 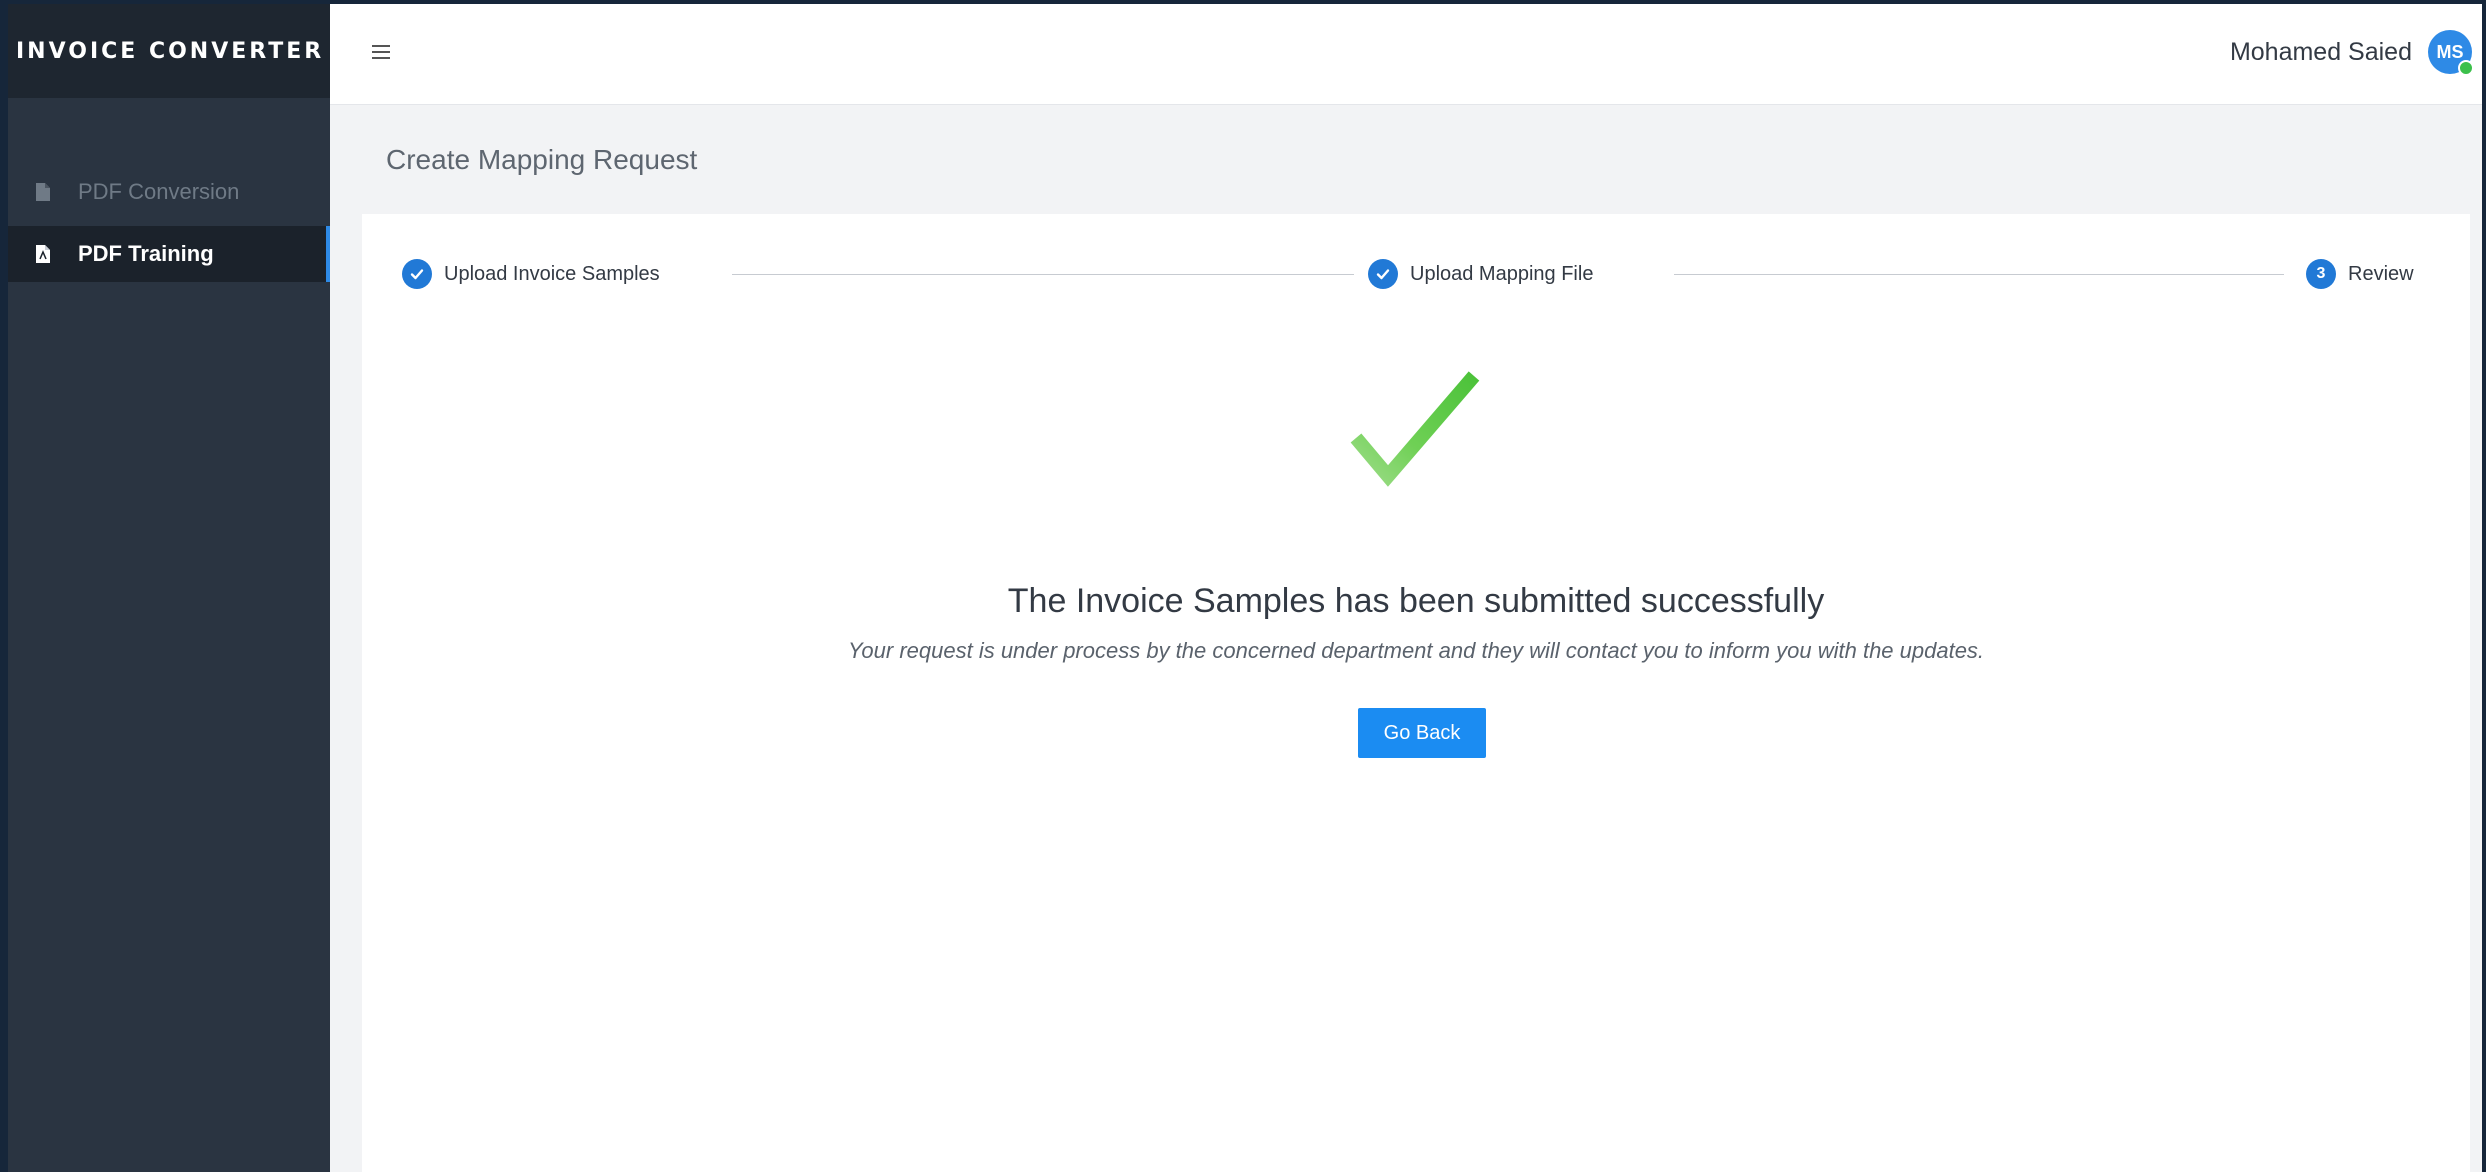 What do you see at coordinates (2321, 52) in the screenshot?
I see `user-name: Mohamed Saied` at bounding box center [2321, 52].